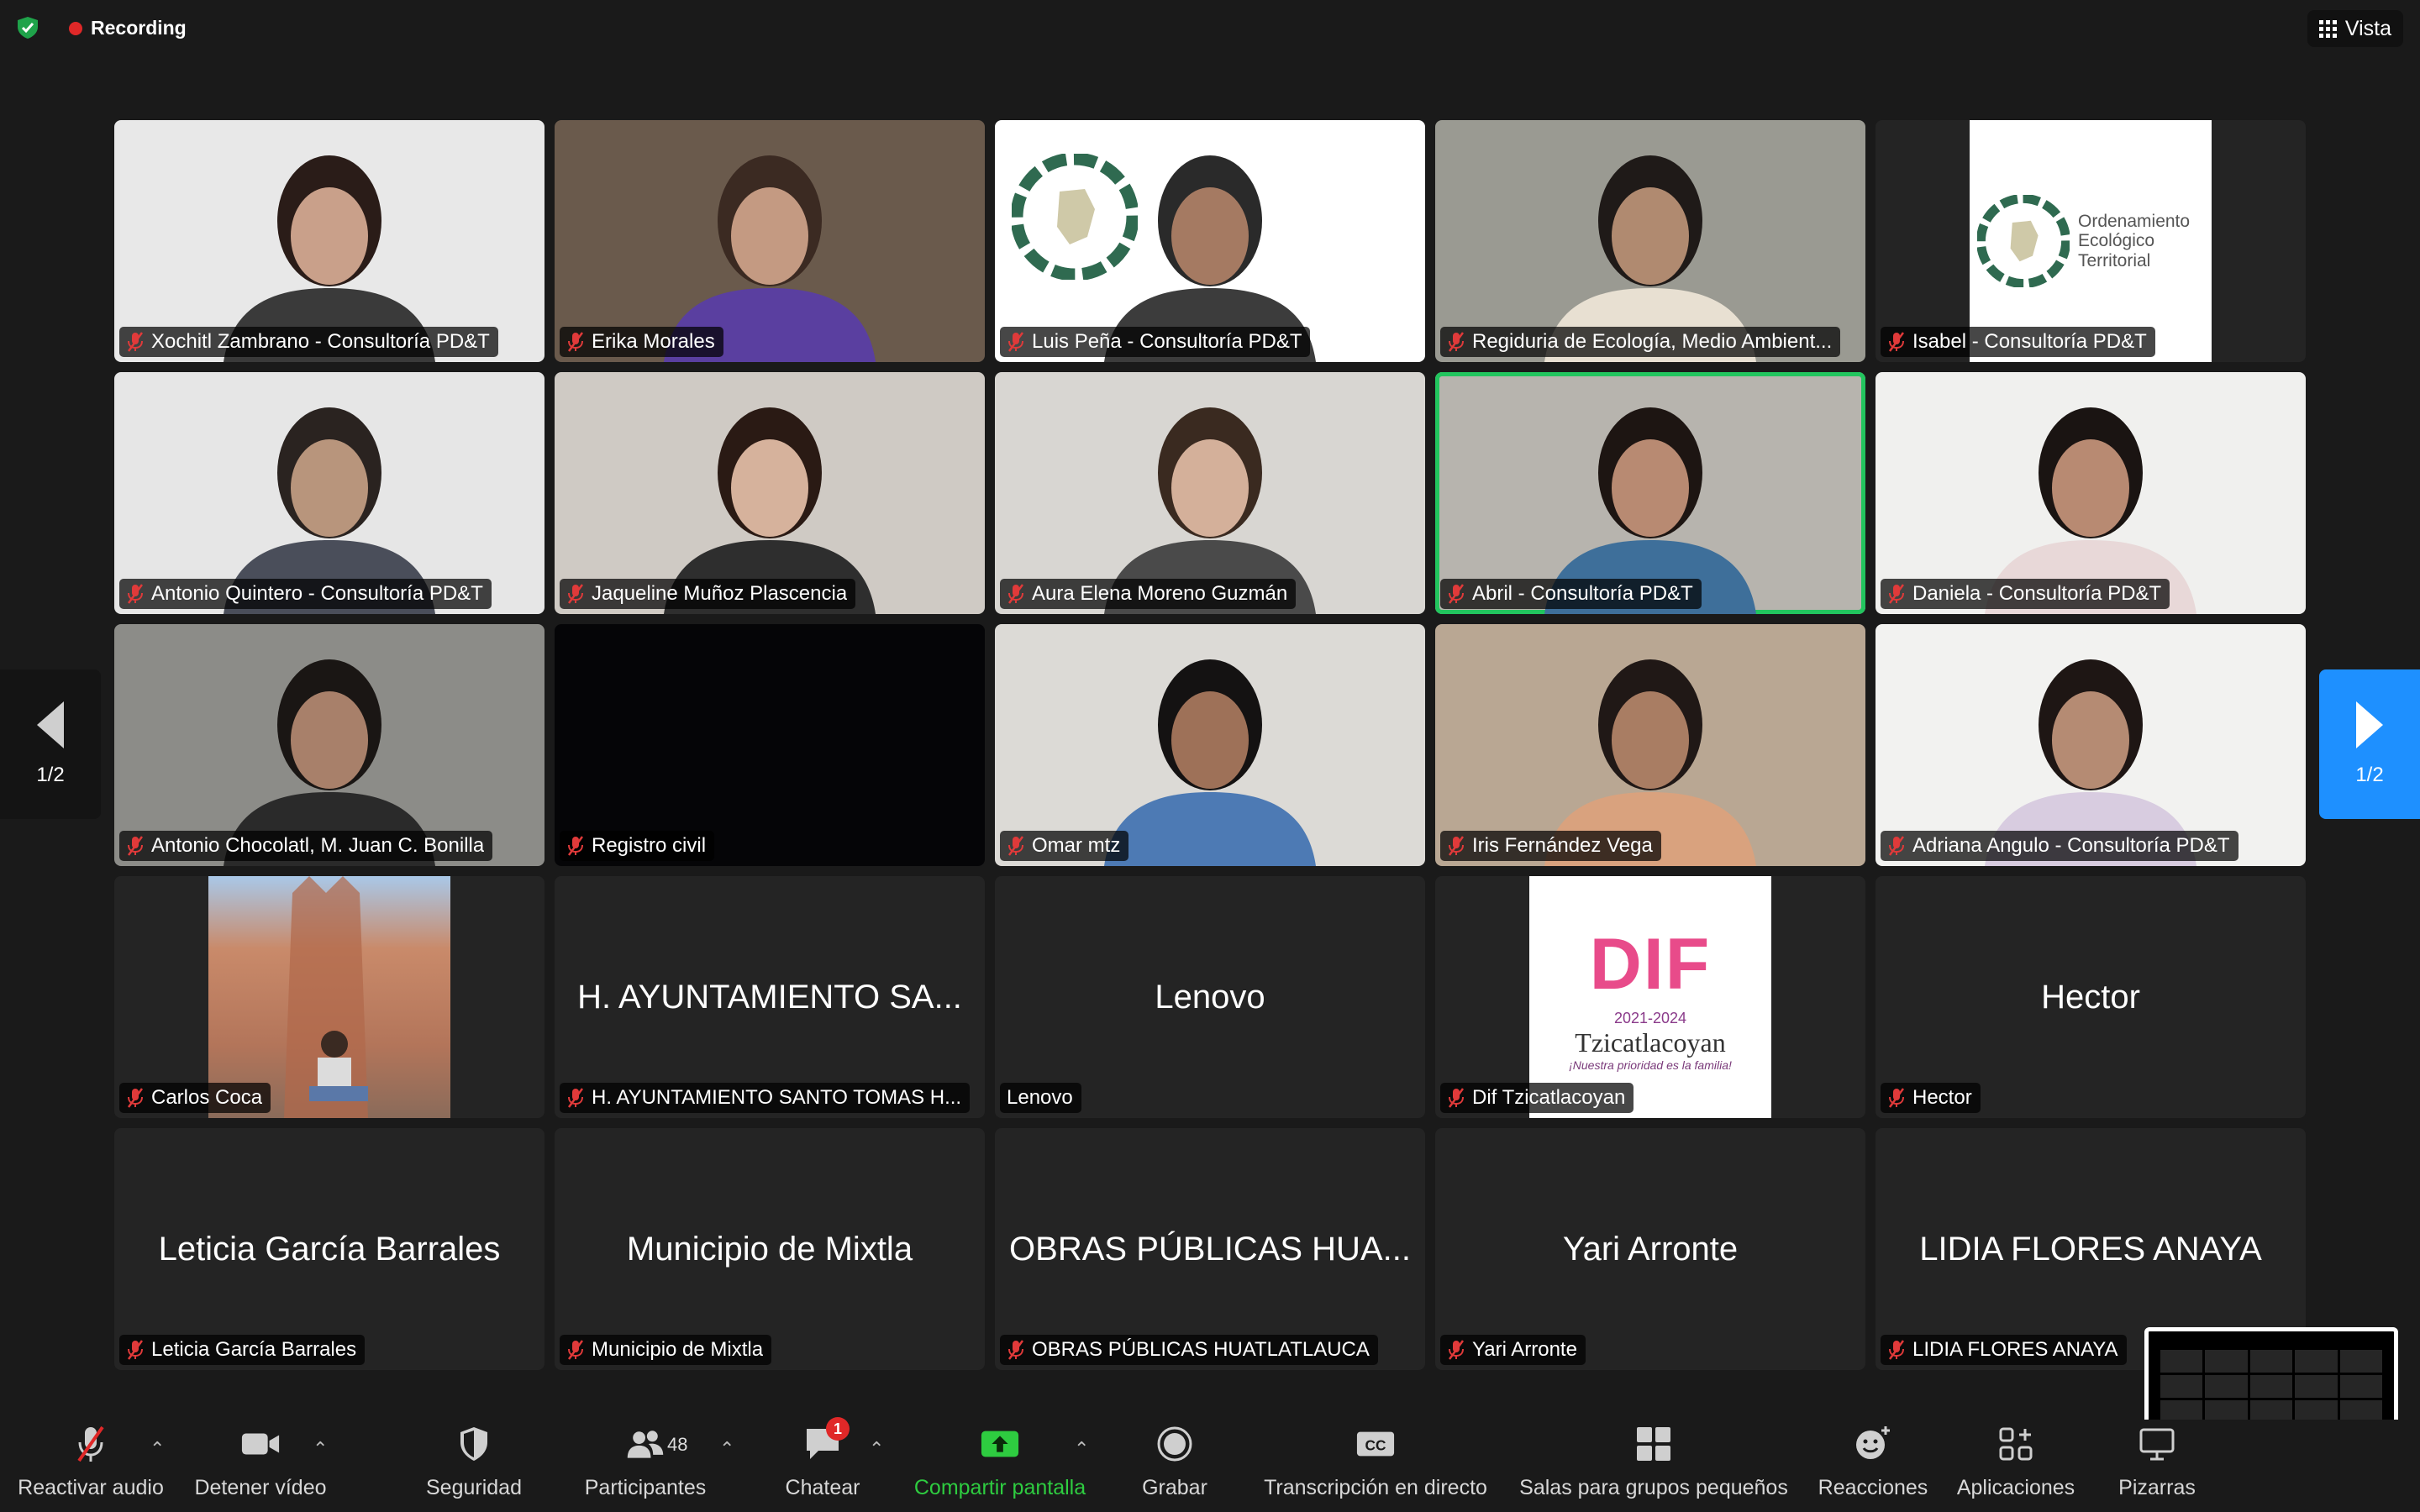  I want to click on participant-tile: Omar mtz, so click(1210, 745).